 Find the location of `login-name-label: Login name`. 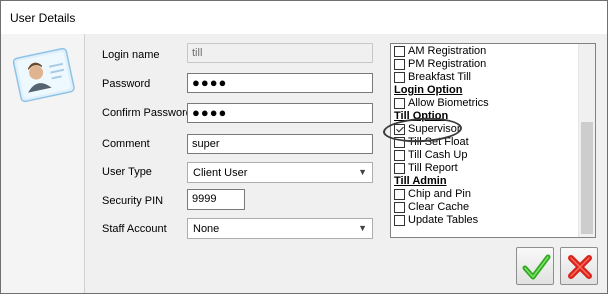

login-name-label: Login name is located at coordinates (131, 55).